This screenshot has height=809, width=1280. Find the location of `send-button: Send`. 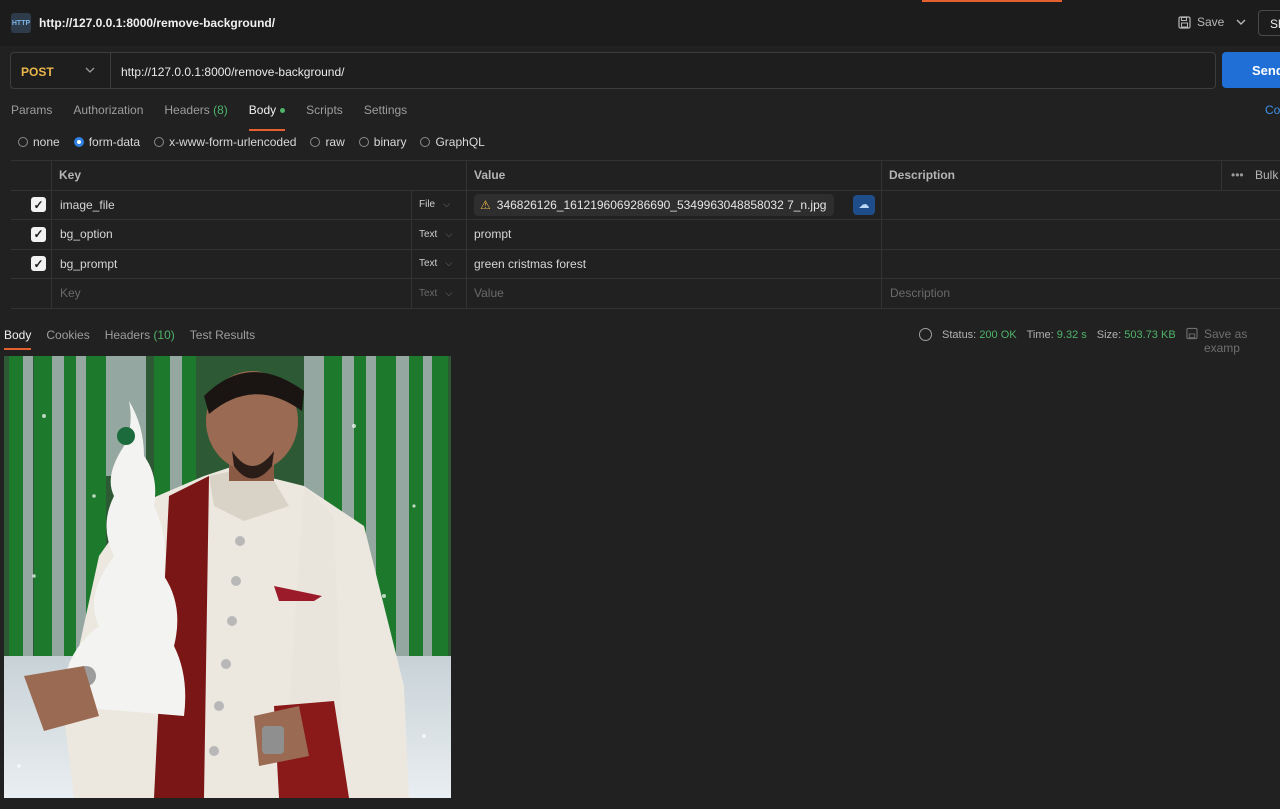

send-button: Send is located at coordinates (1251, 70).